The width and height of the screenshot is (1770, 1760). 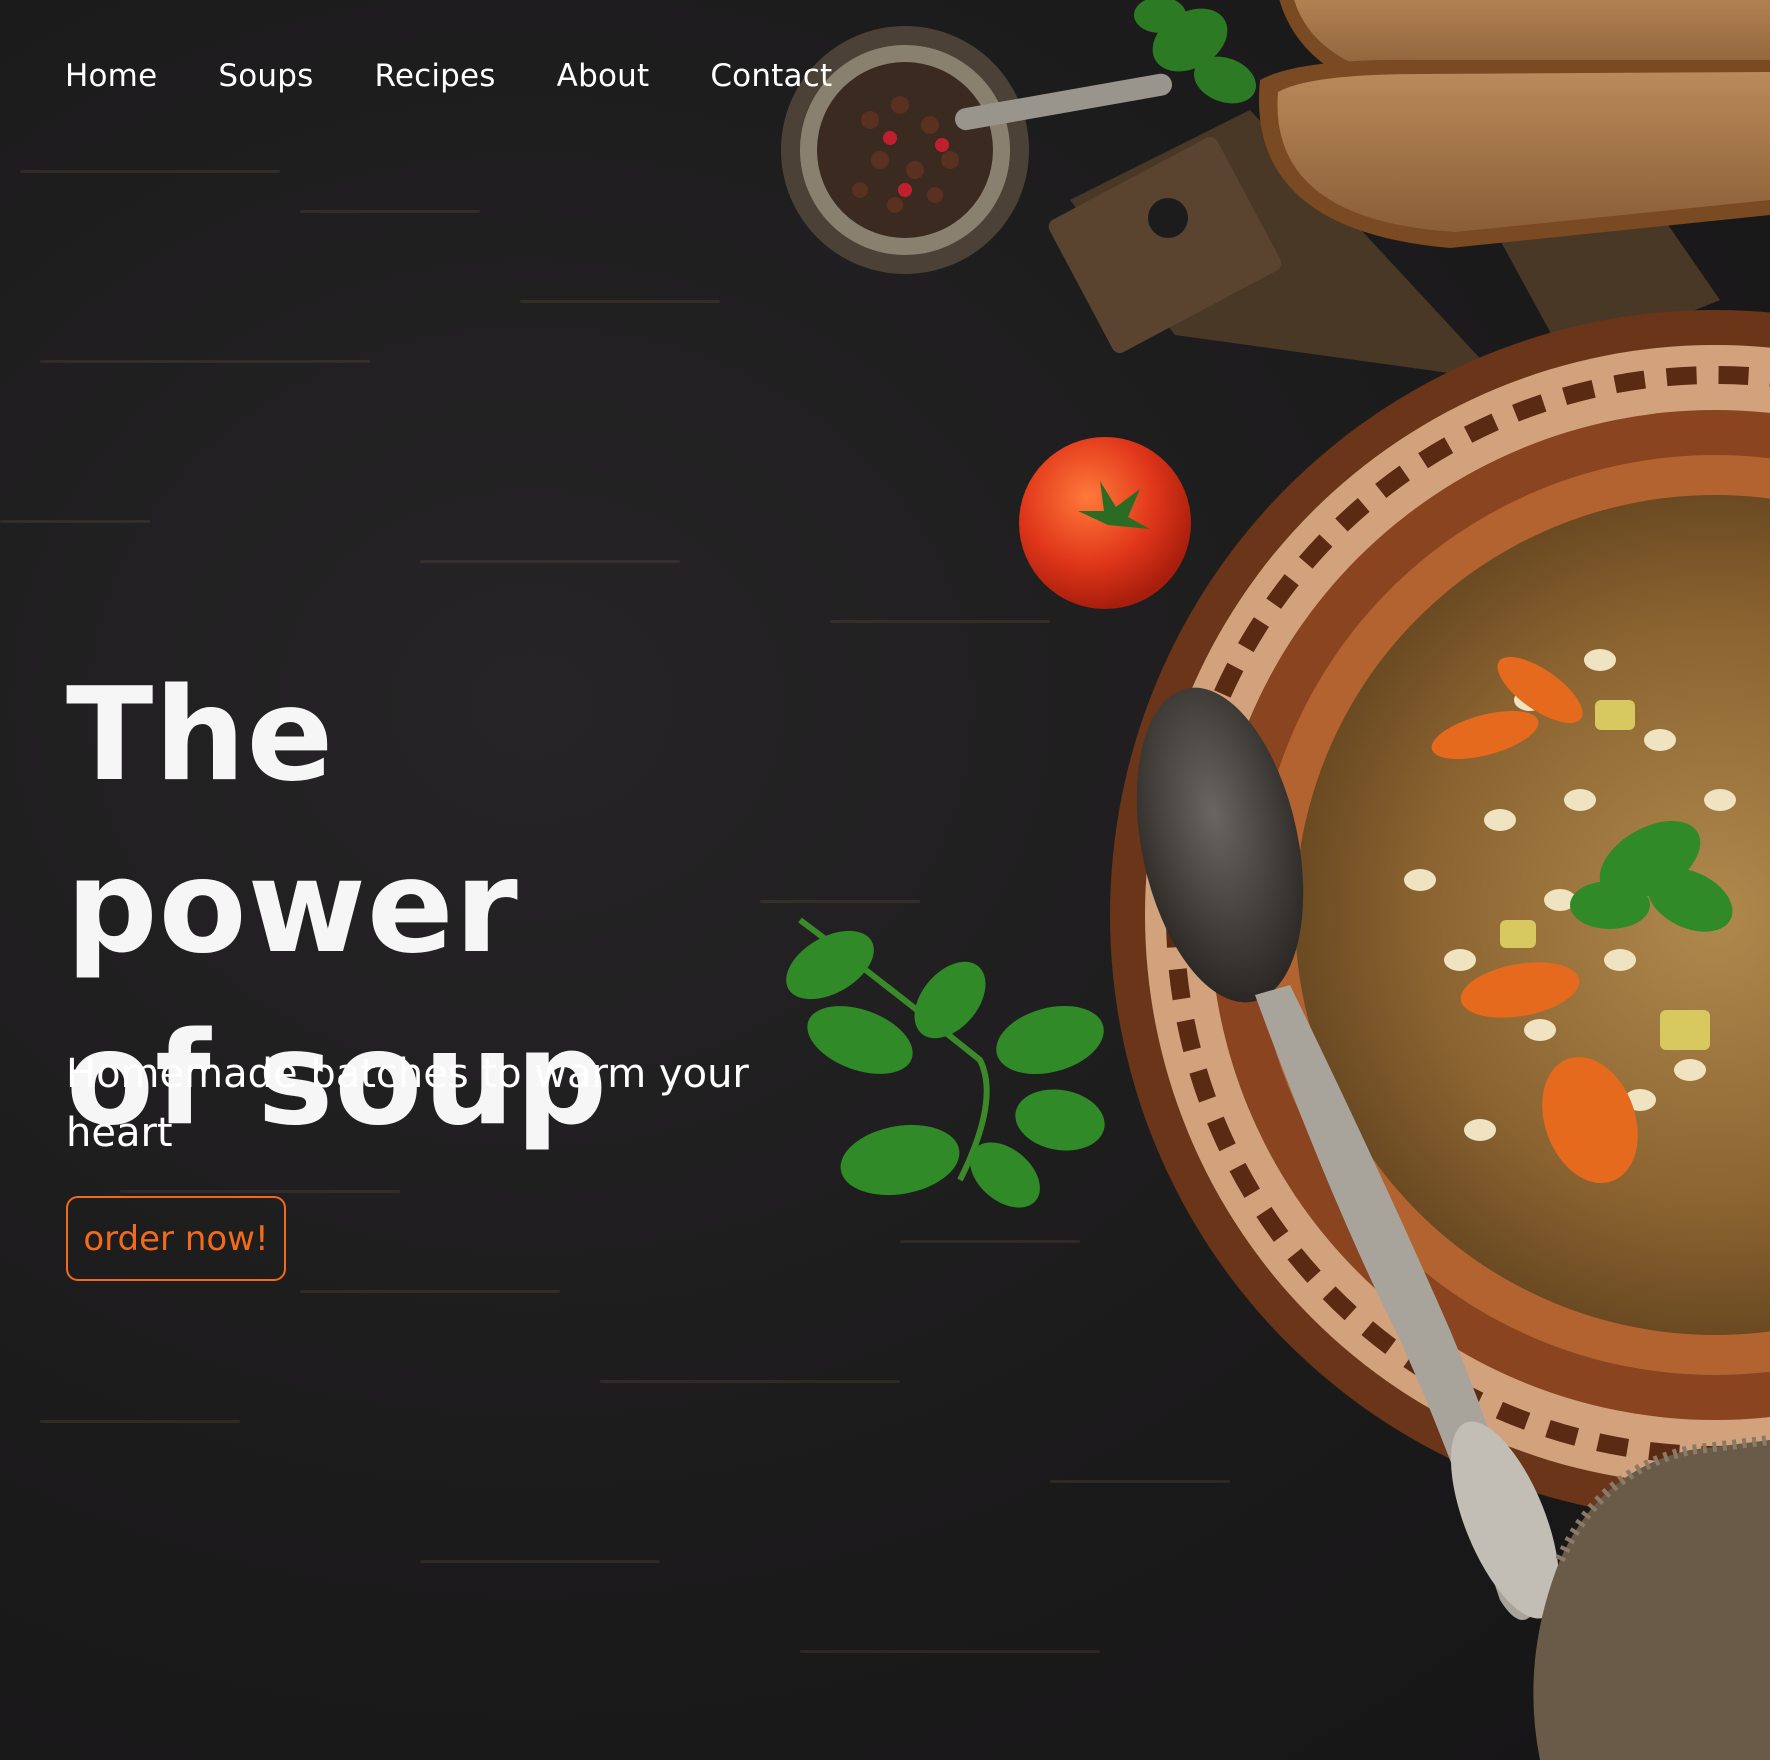 What do you see at coordinates (176, 1238) in the screenshot?
I see `order-now-button: order now!` at bounding box center [176, 1238].